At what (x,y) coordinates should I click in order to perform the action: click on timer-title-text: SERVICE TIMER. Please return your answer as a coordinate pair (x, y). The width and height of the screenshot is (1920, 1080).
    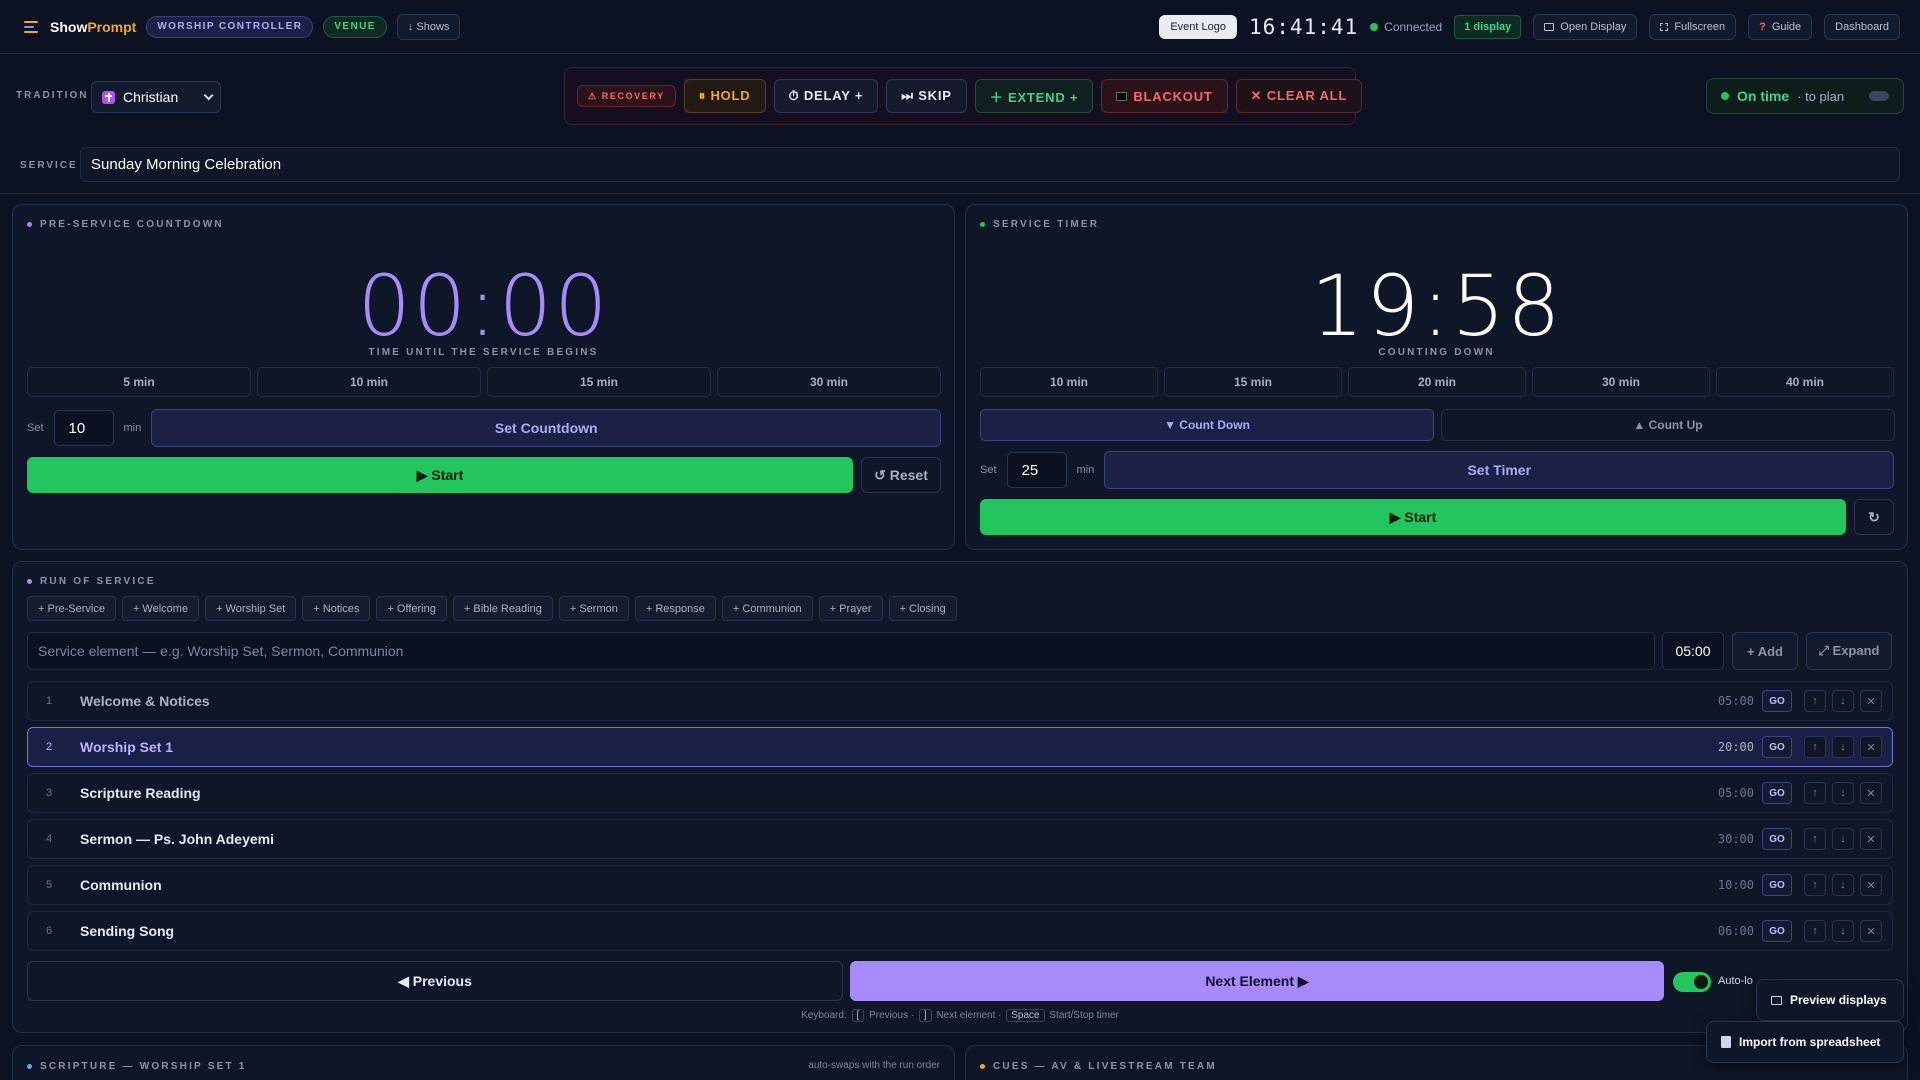
    Looking at the image, I should click on (1046, 224).